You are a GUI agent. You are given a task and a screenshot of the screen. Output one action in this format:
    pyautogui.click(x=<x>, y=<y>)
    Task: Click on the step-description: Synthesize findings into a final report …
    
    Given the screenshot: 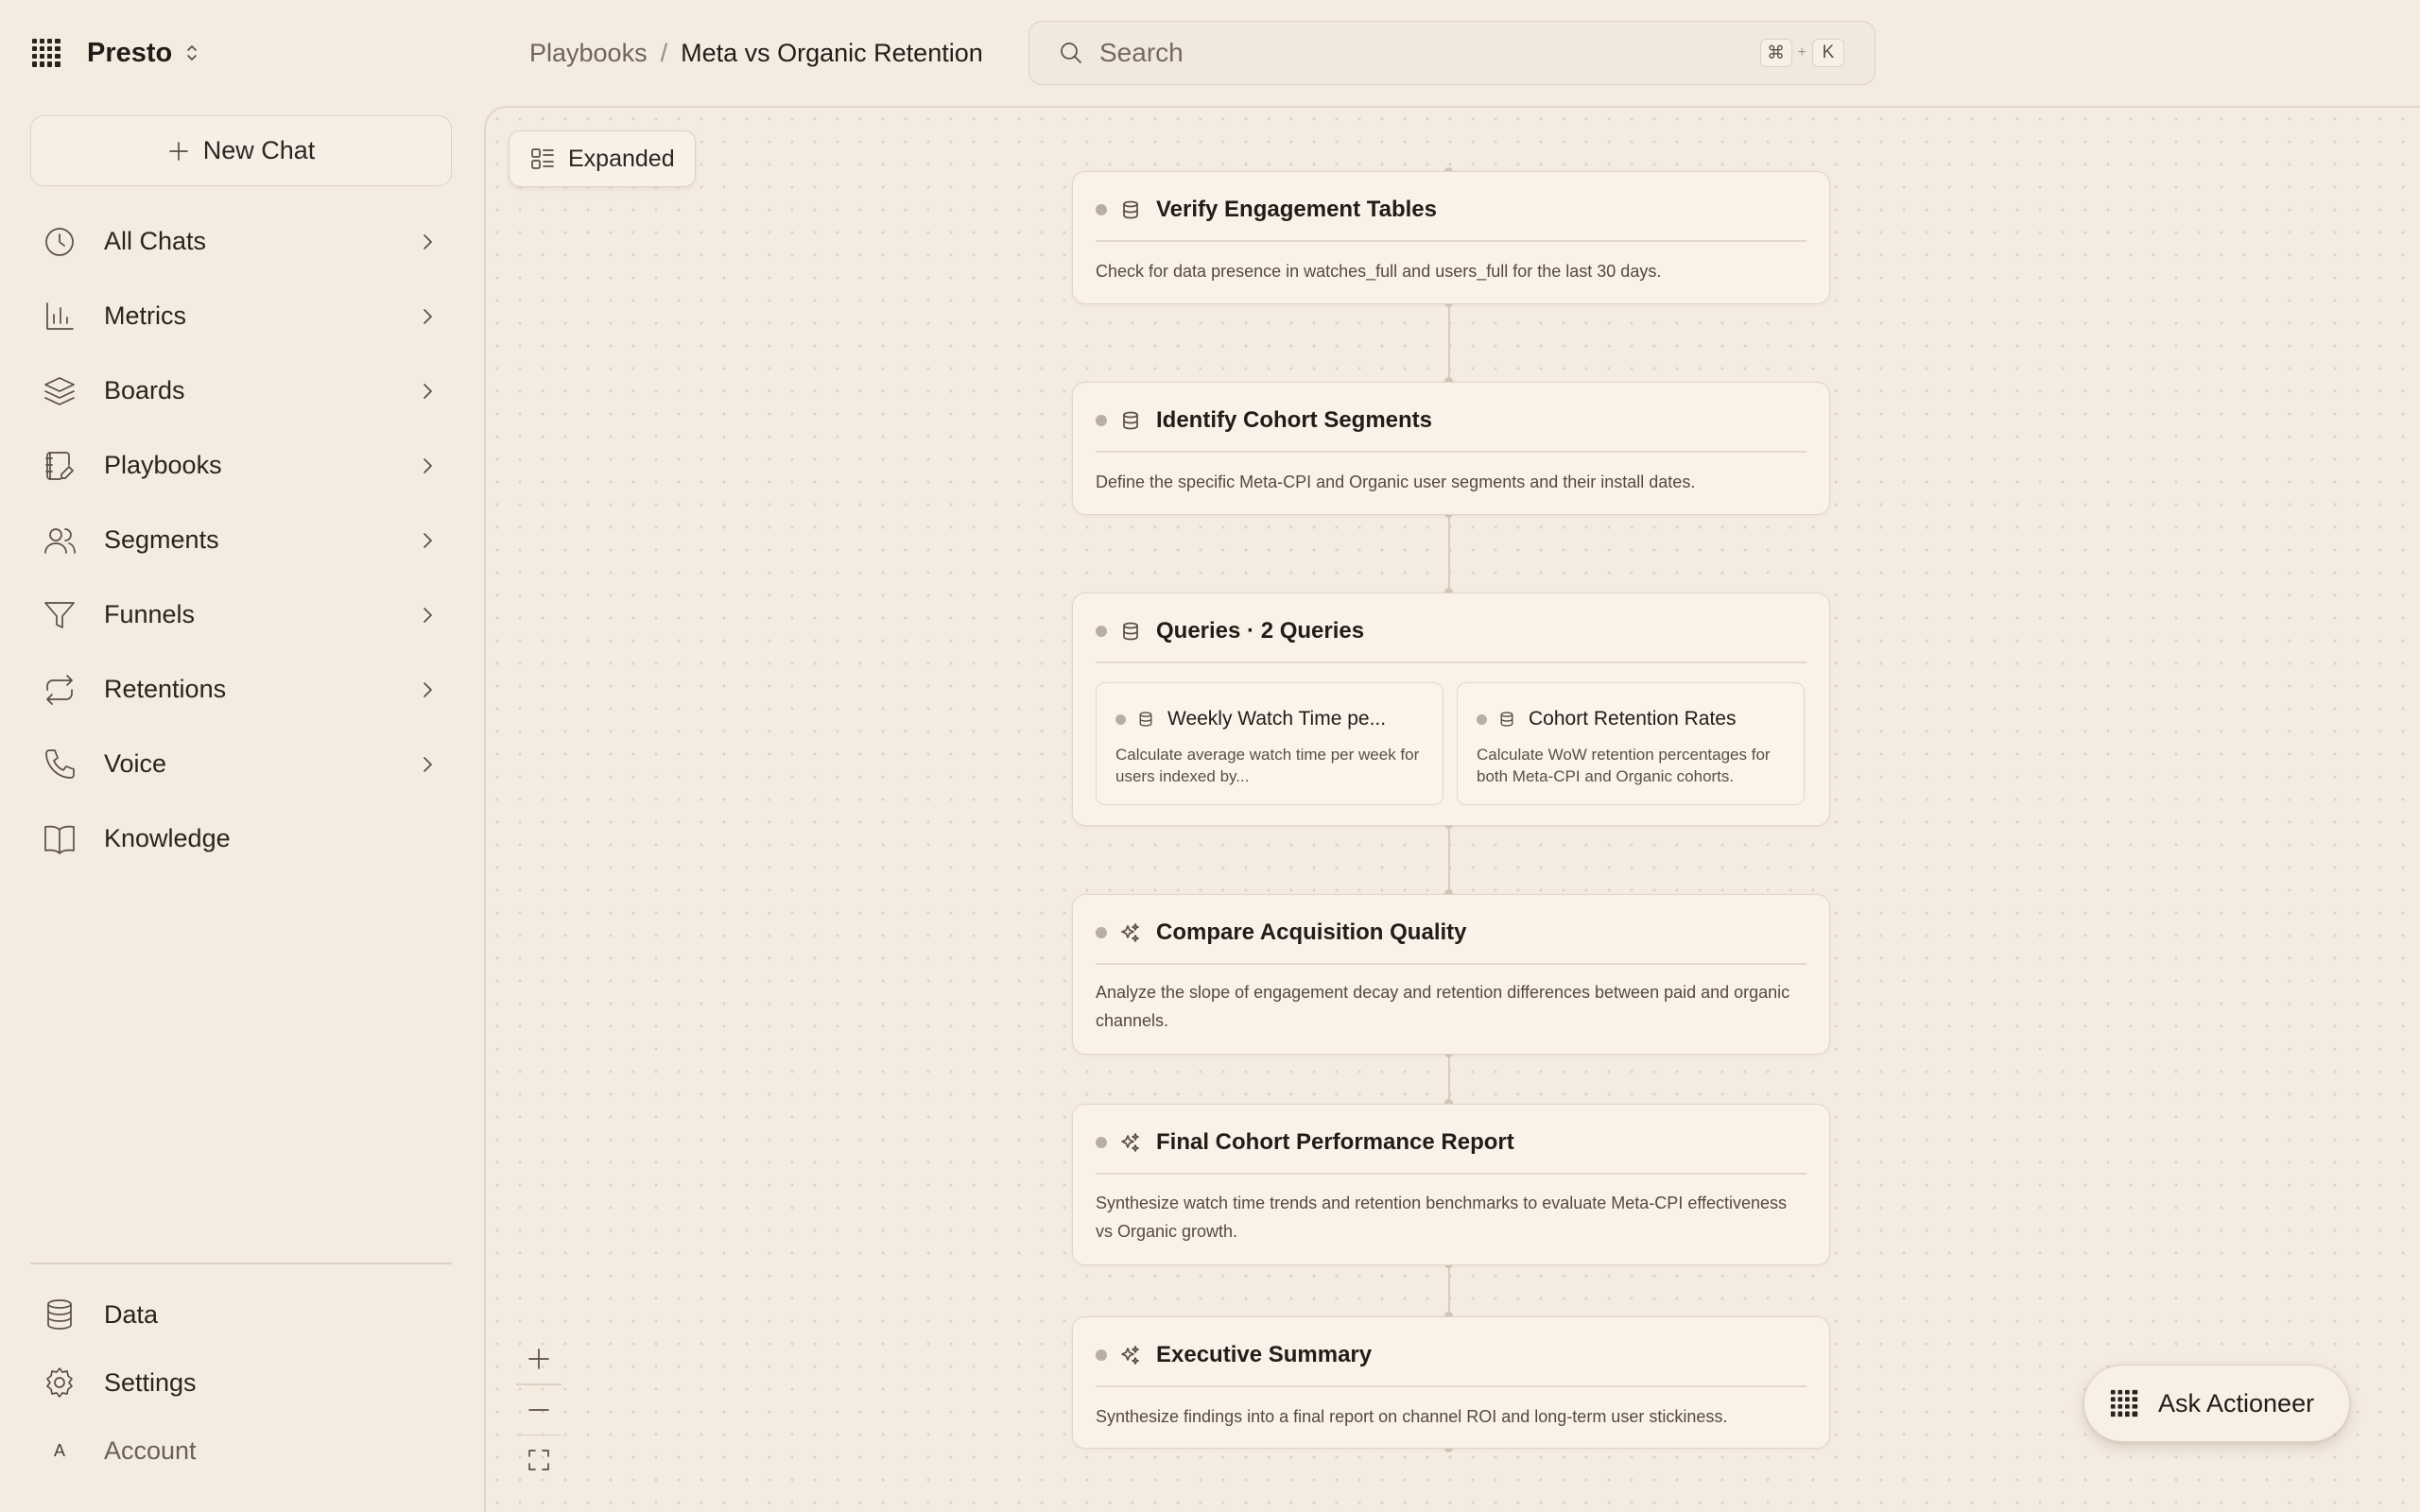 What is the action you would take?
    pyautogui.click(x=1412, y=1416)
    